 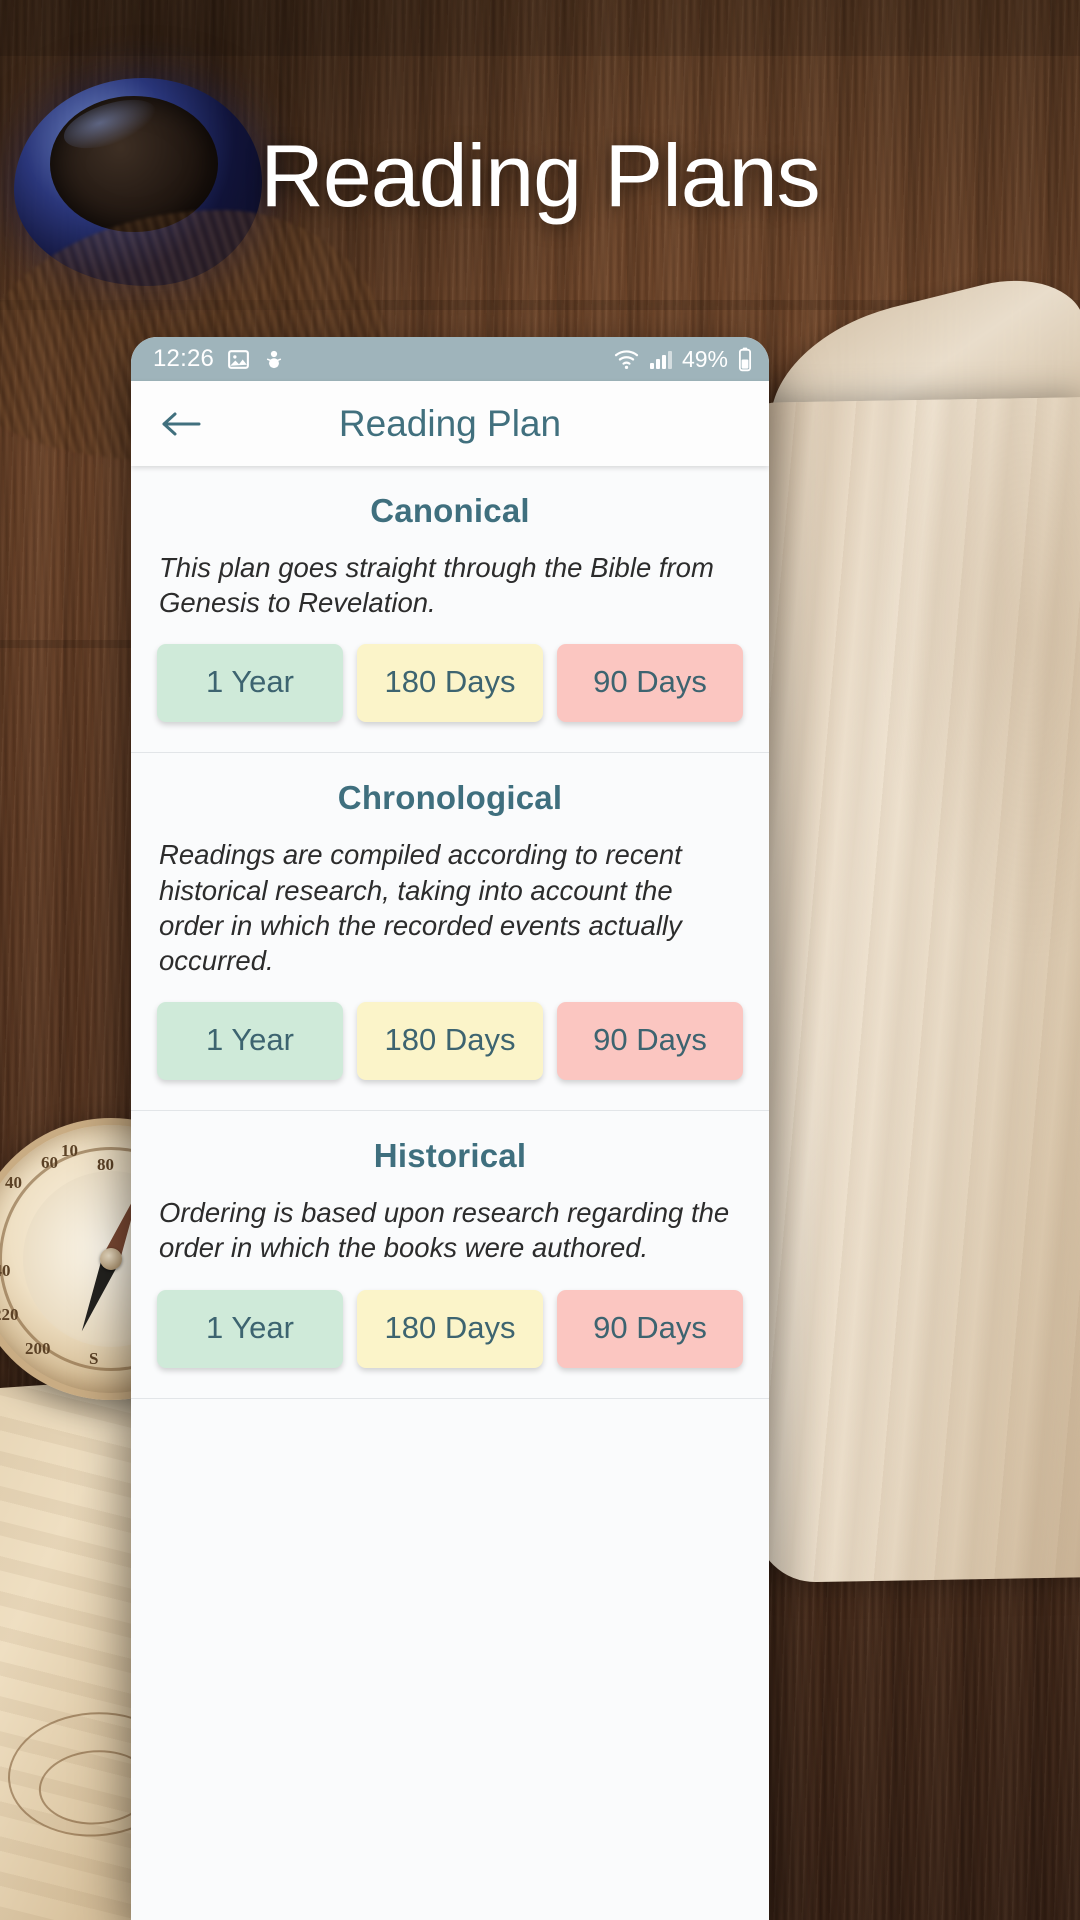 I want to click on battery-percent-label: 49%, so click(x=704, y=358).